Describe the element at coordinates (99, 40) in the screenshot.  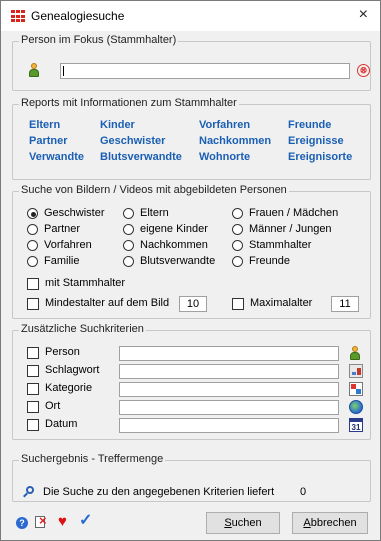
I see `person-focus-legend: Person im Fokus (Stammhalter)` at that location.